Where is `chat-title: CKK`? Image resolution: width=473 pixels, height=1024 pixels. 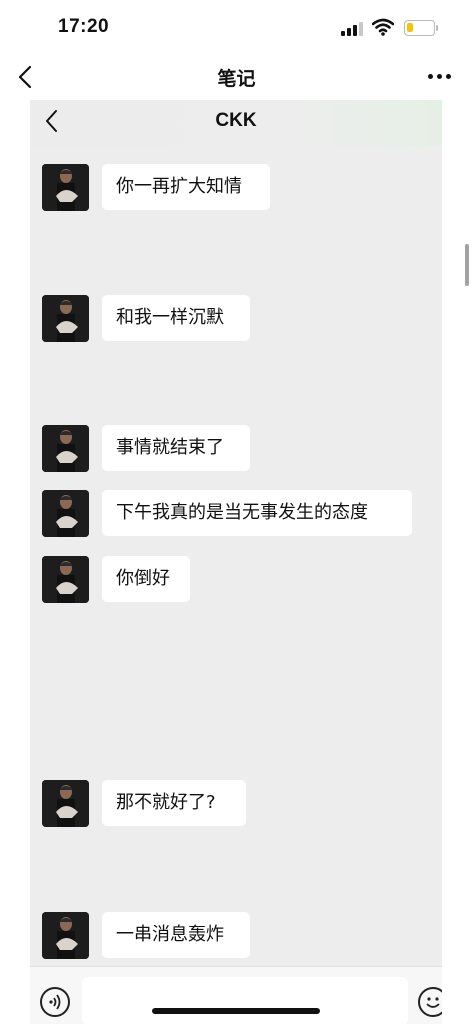
chat-title: CKK is located at coordinates (236, 120).